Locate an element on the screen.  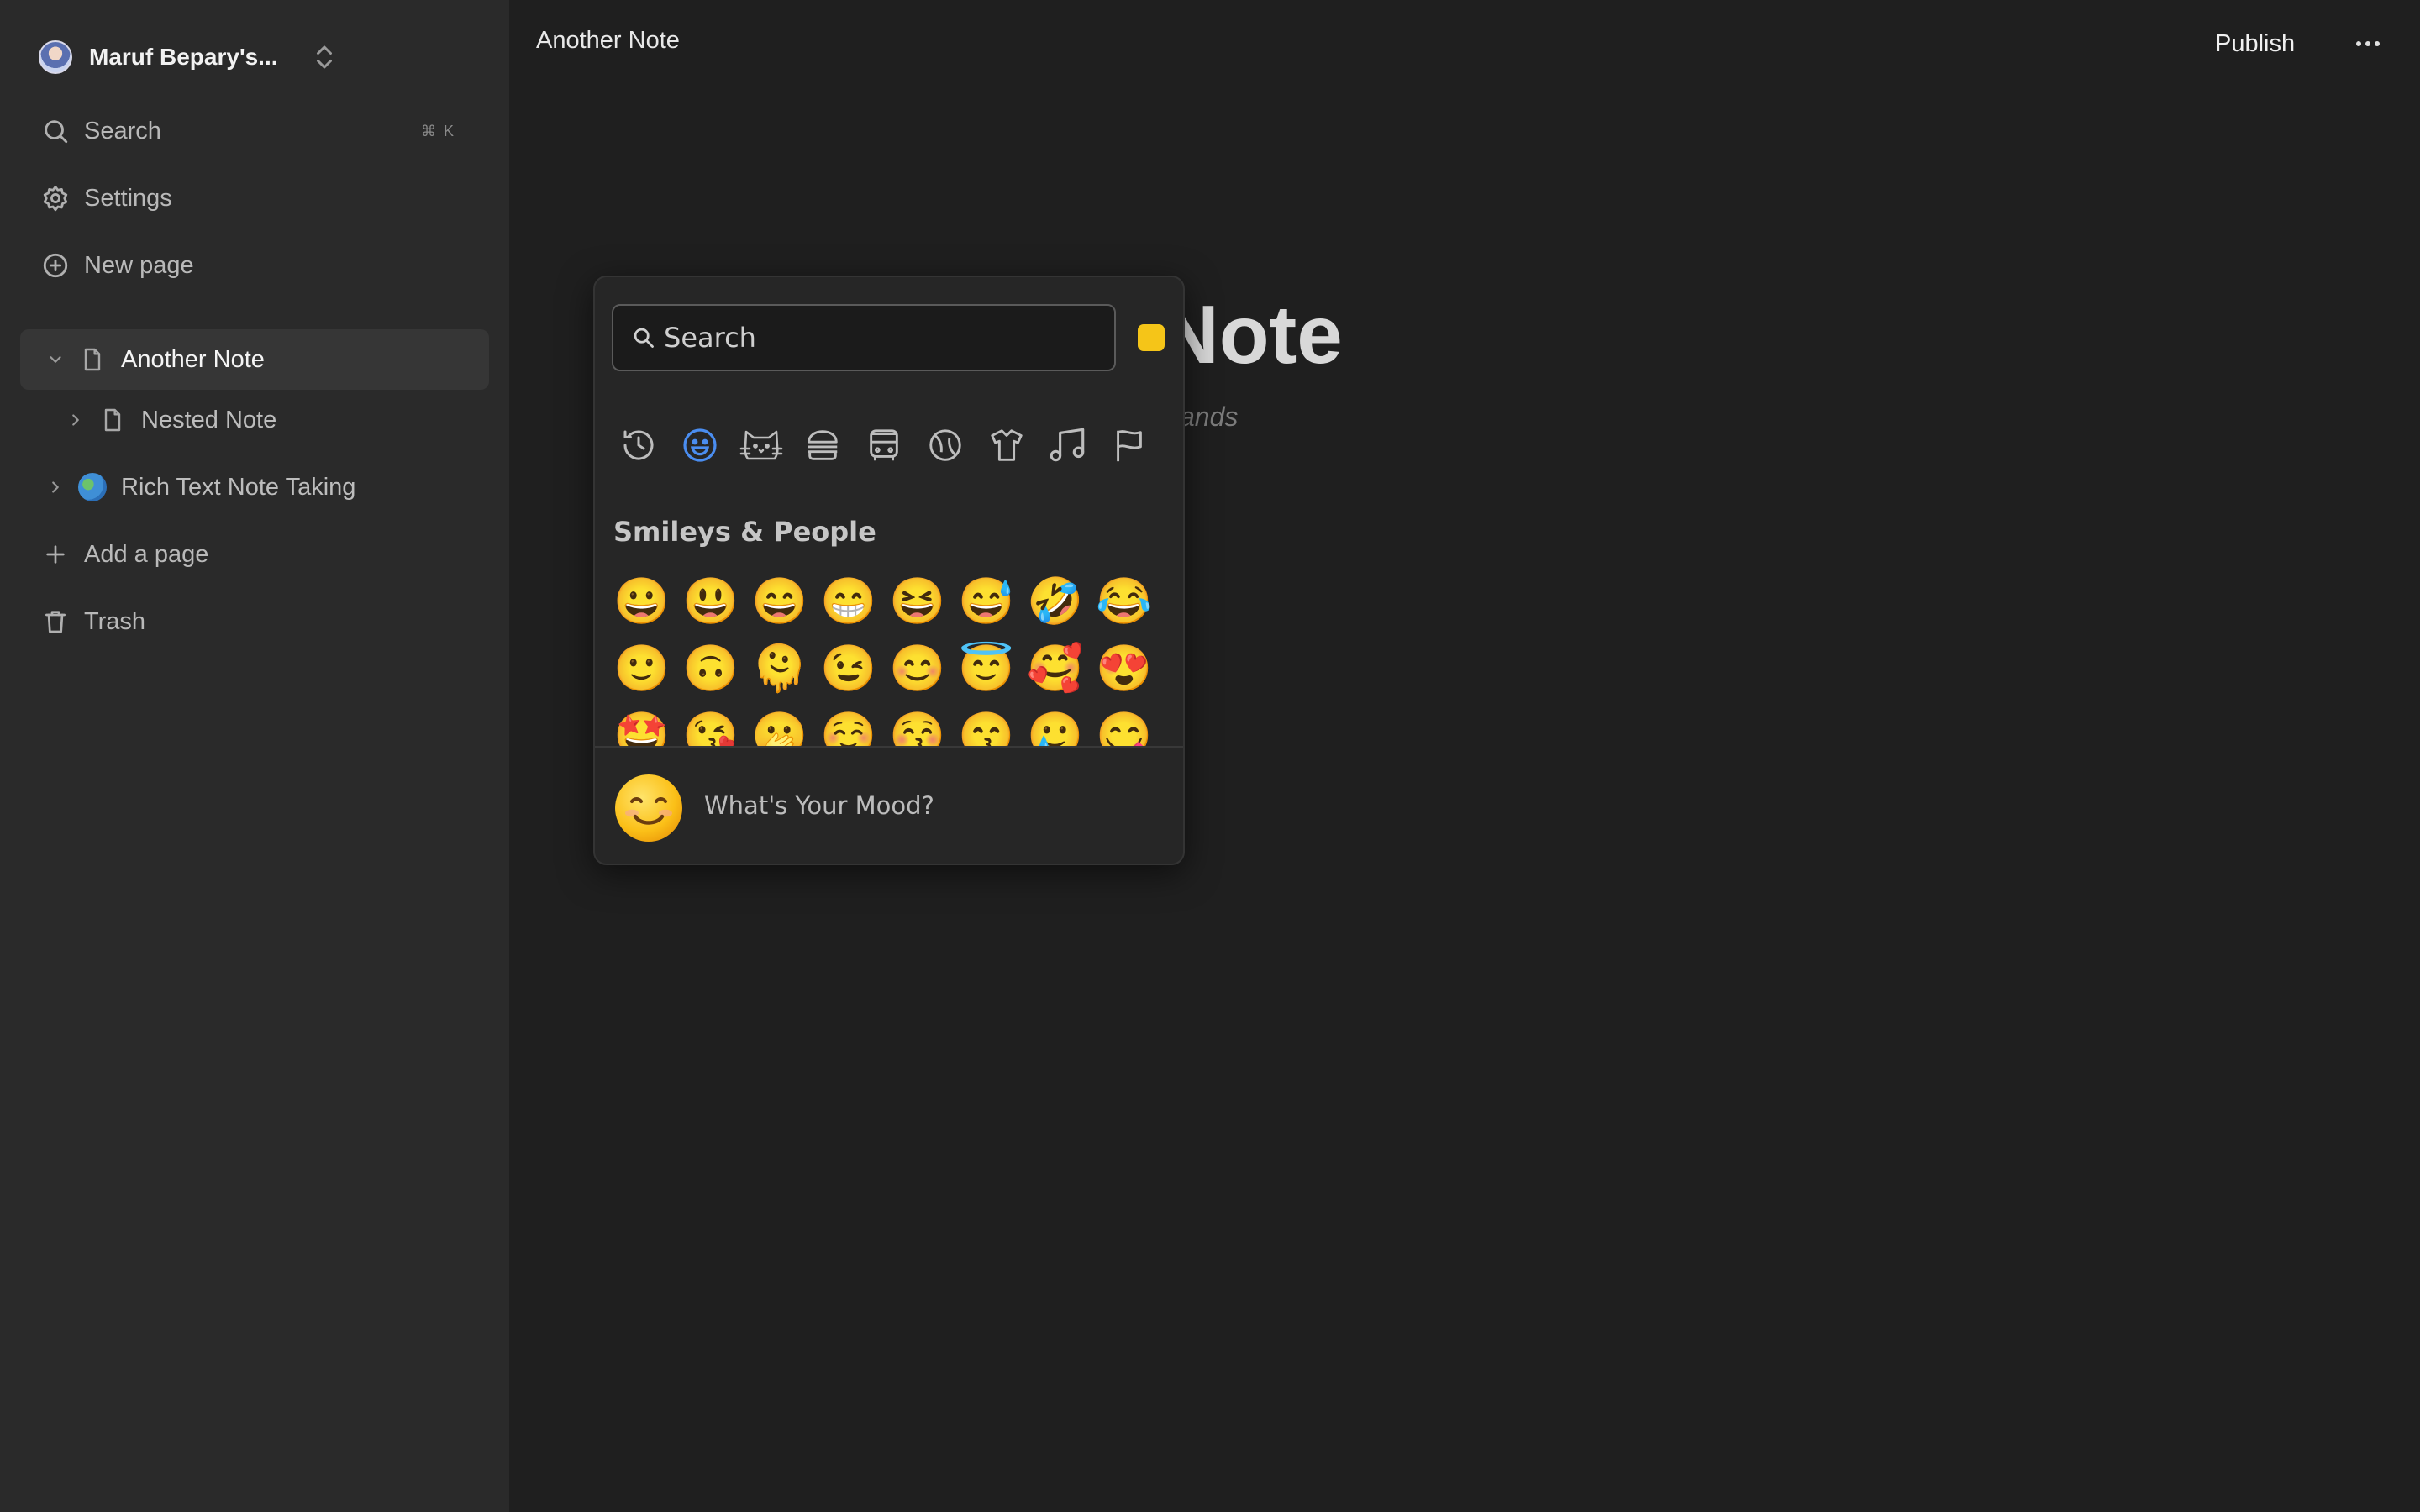
sidebar-add-page: Add a page is located at coordinates (255, 554).